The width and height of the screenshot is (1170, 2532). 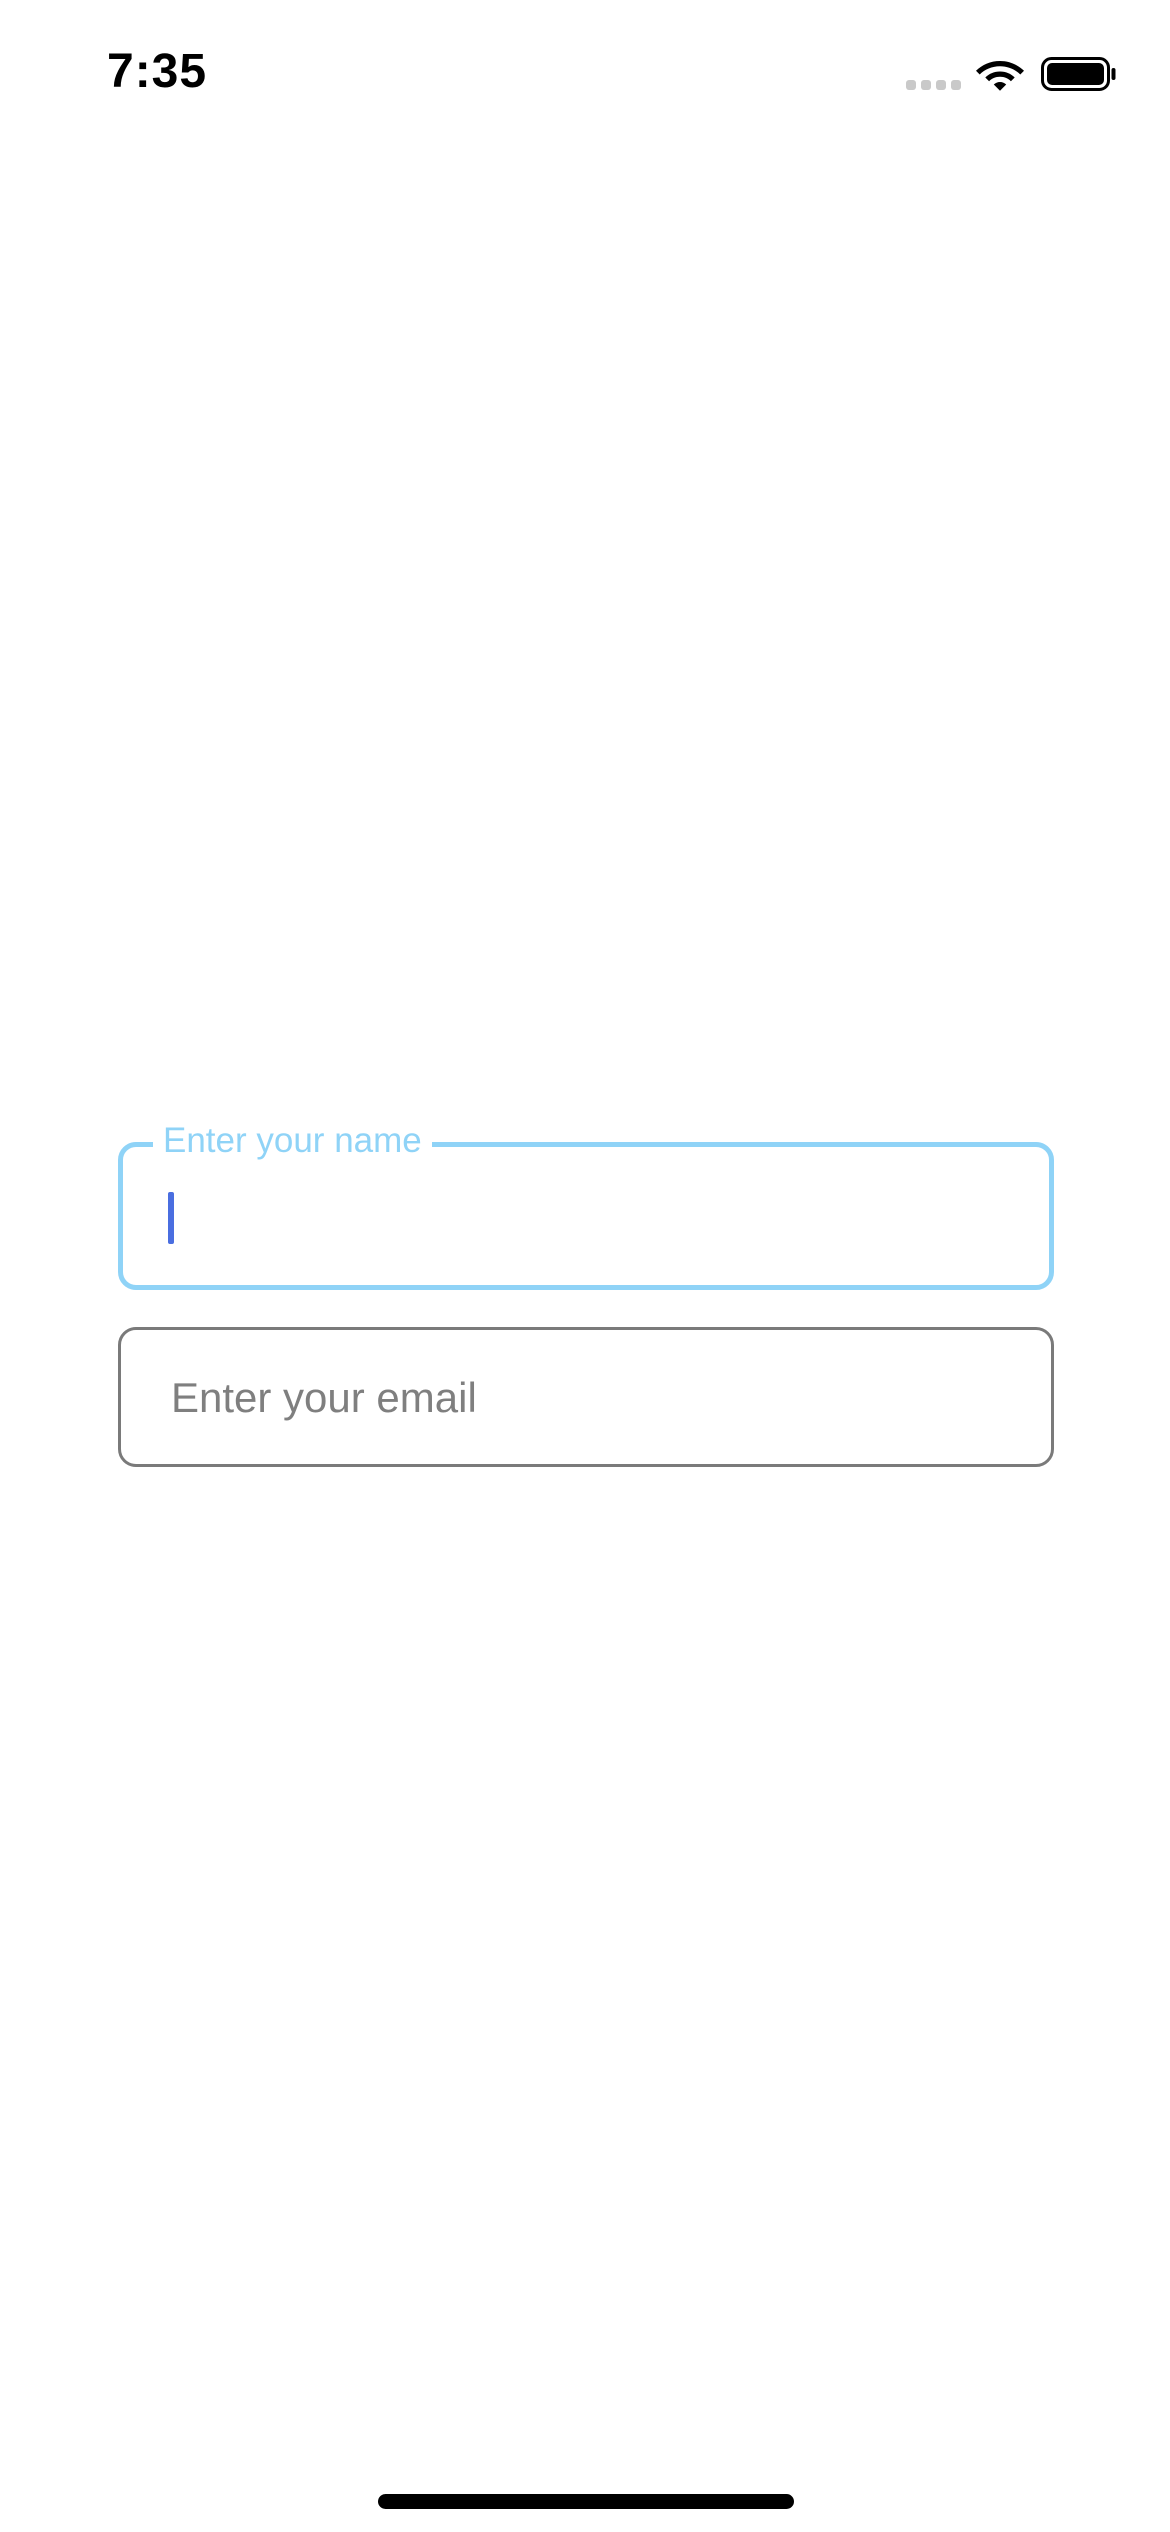 I want to click on name-field: Enter your name, so click(x=586, y=1203).